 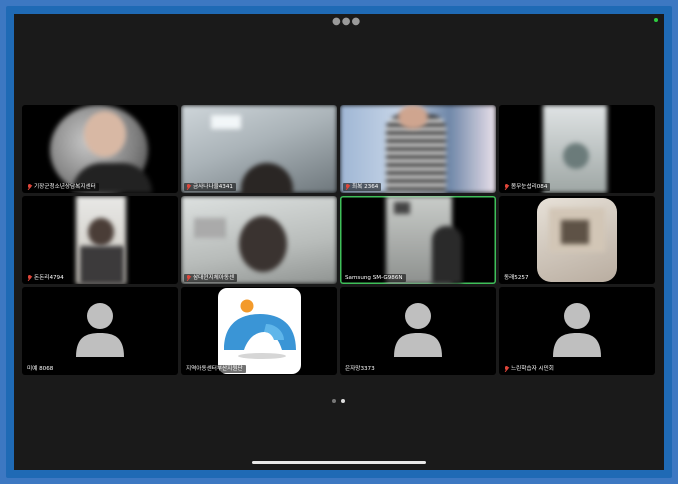 What do you see at coordinates (214, 278) in the screenshot?
I see `participant-name: 삼대현지체아동센` at bounding box center [214, 278].